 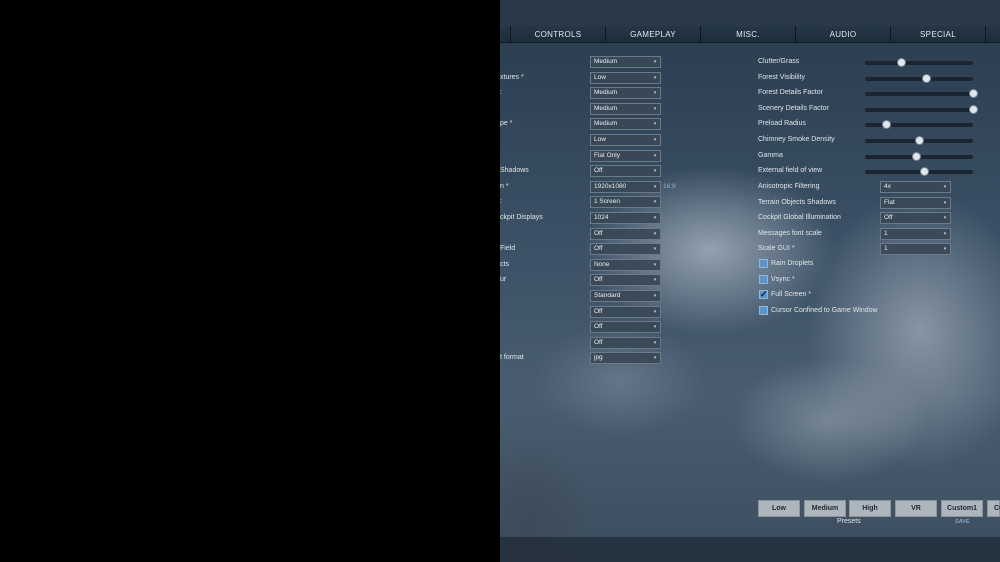 What do you see at coordinates (653, 34) in the screenshot?
I see `tab-gameplay: GAMEPLAY` at bounding box center [653, 34].